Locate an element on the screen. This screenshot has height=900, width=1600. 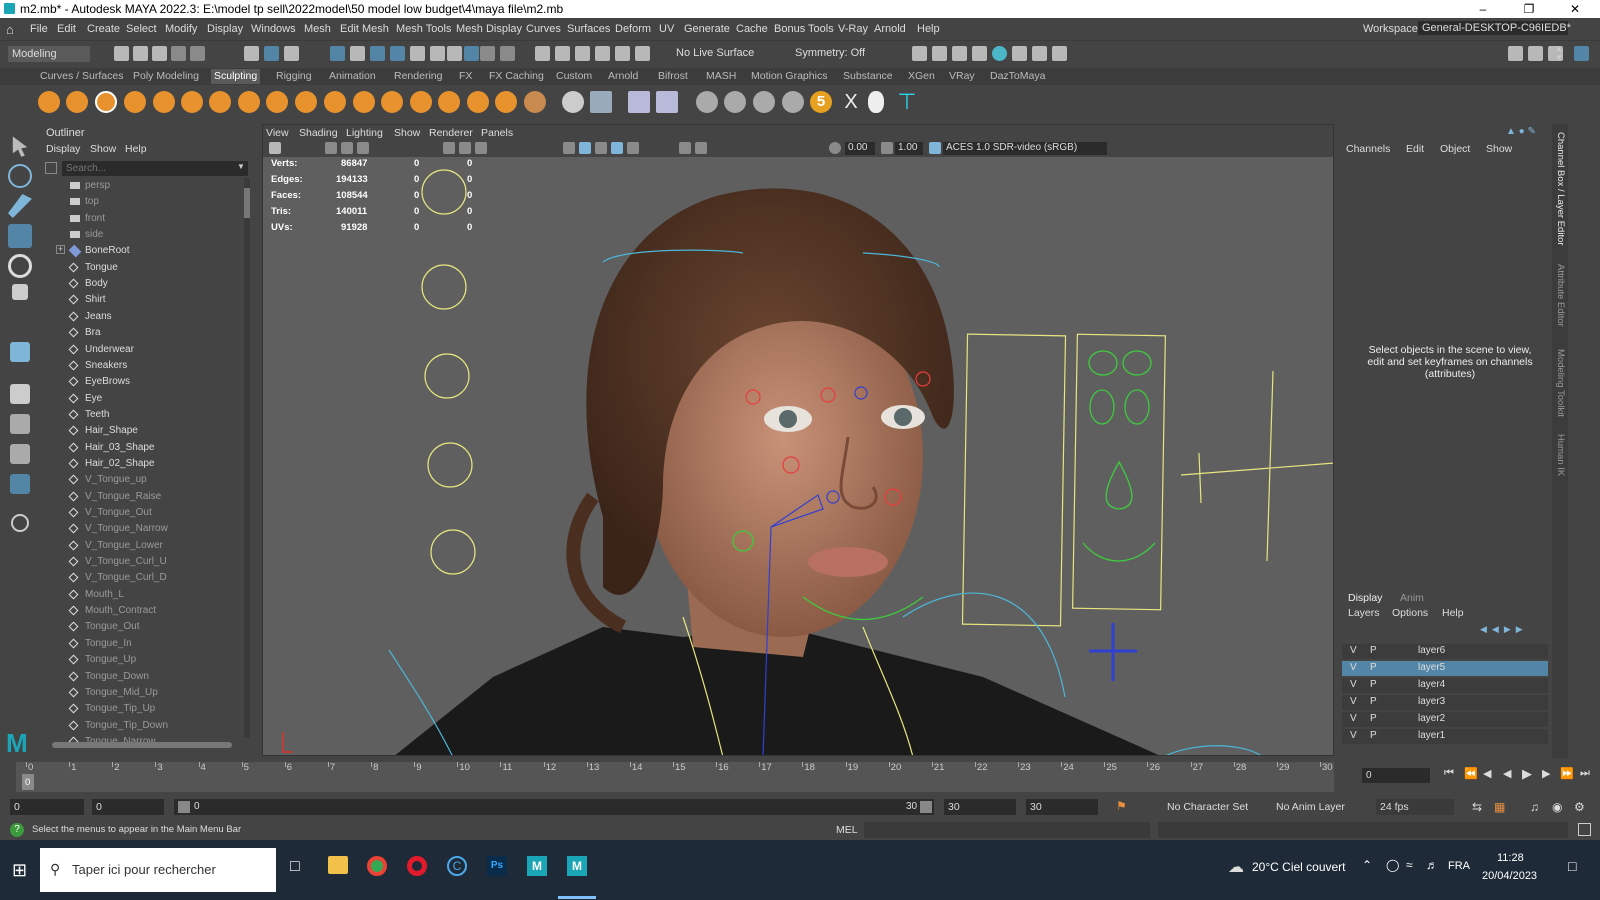
render-layer-icon is located at coordinates (979, 53).